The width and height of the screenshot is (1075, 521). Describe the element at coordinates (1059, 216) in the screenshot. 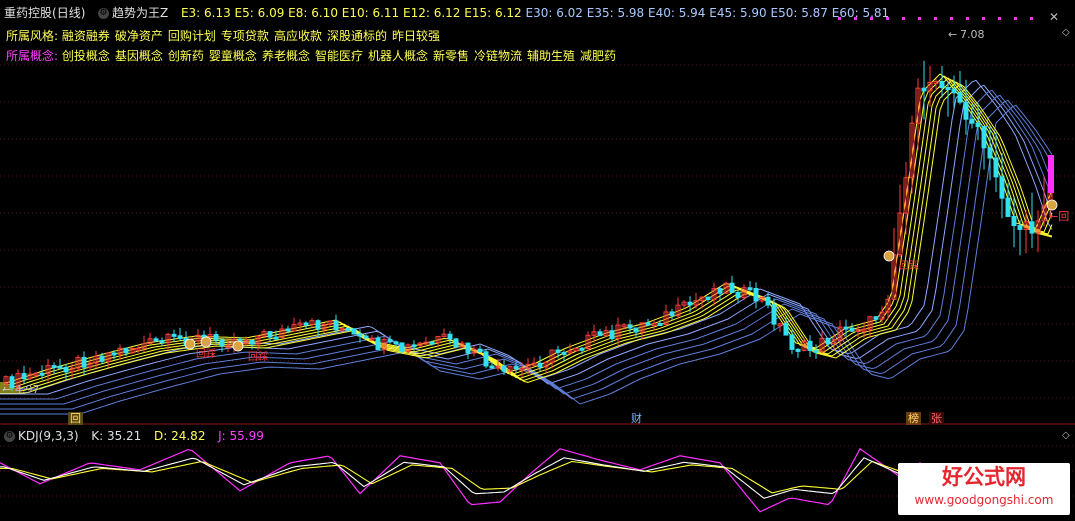

I see `right-signal-label: ←回` at that location.